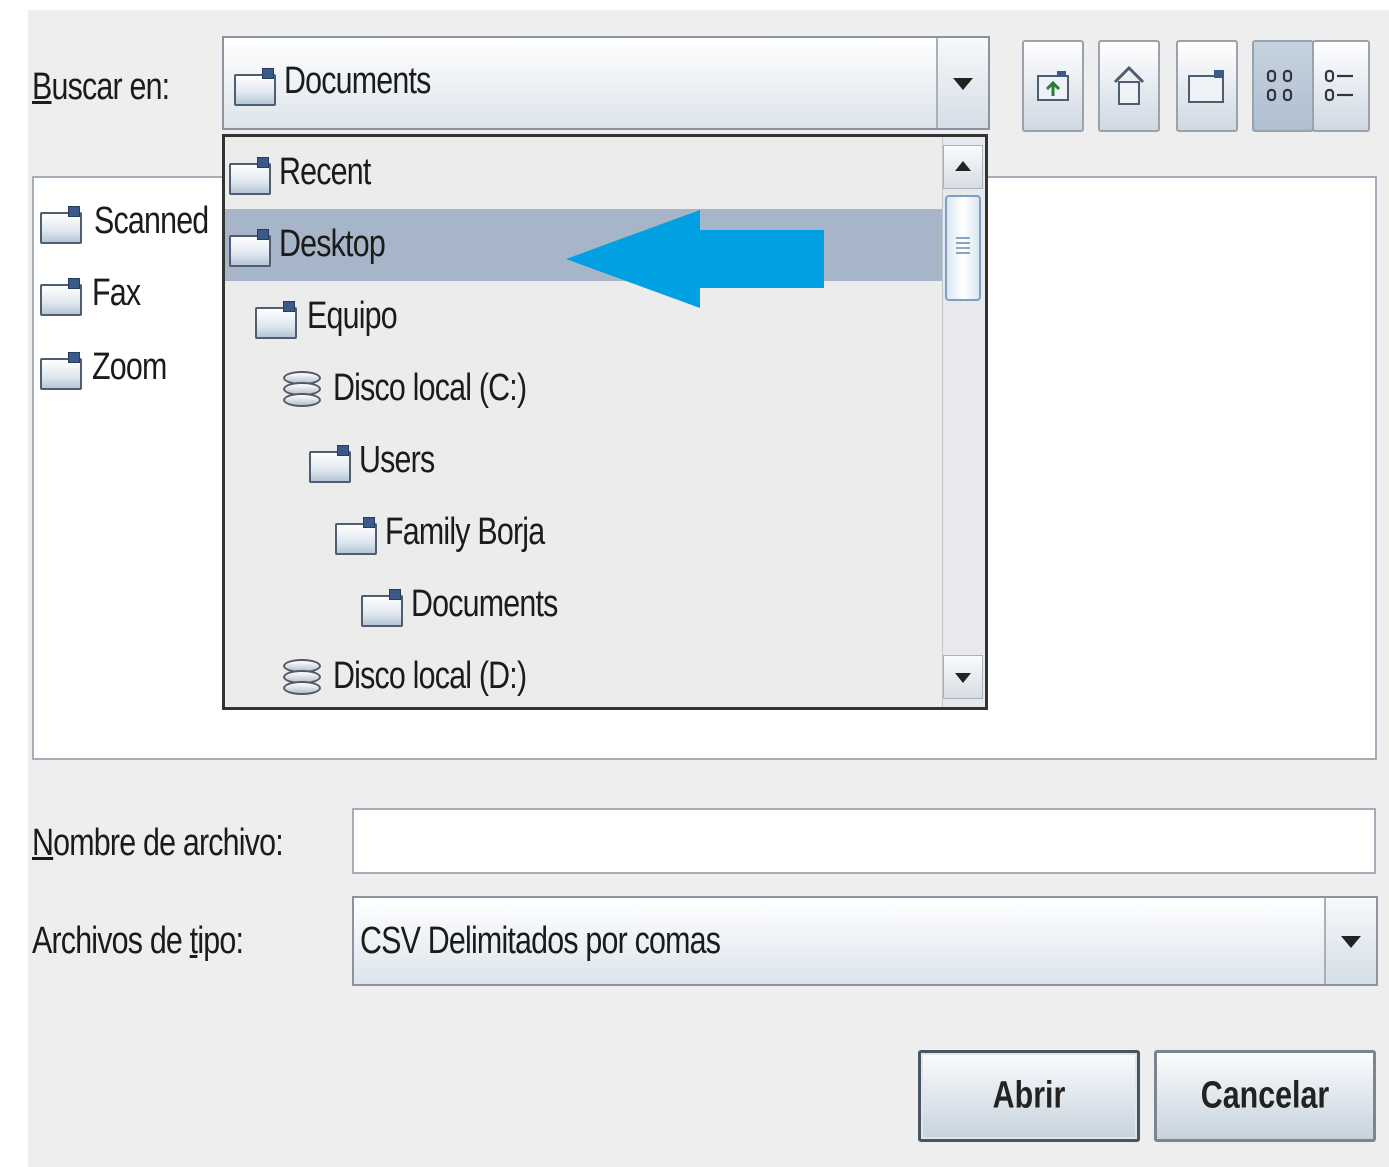 This screenshot has width=1389, height=1167. What do you see at coordinates (465, 532) in the screenshot?
I see `dropdown-item-label: Family Borja` at bounding box center [465, 532].